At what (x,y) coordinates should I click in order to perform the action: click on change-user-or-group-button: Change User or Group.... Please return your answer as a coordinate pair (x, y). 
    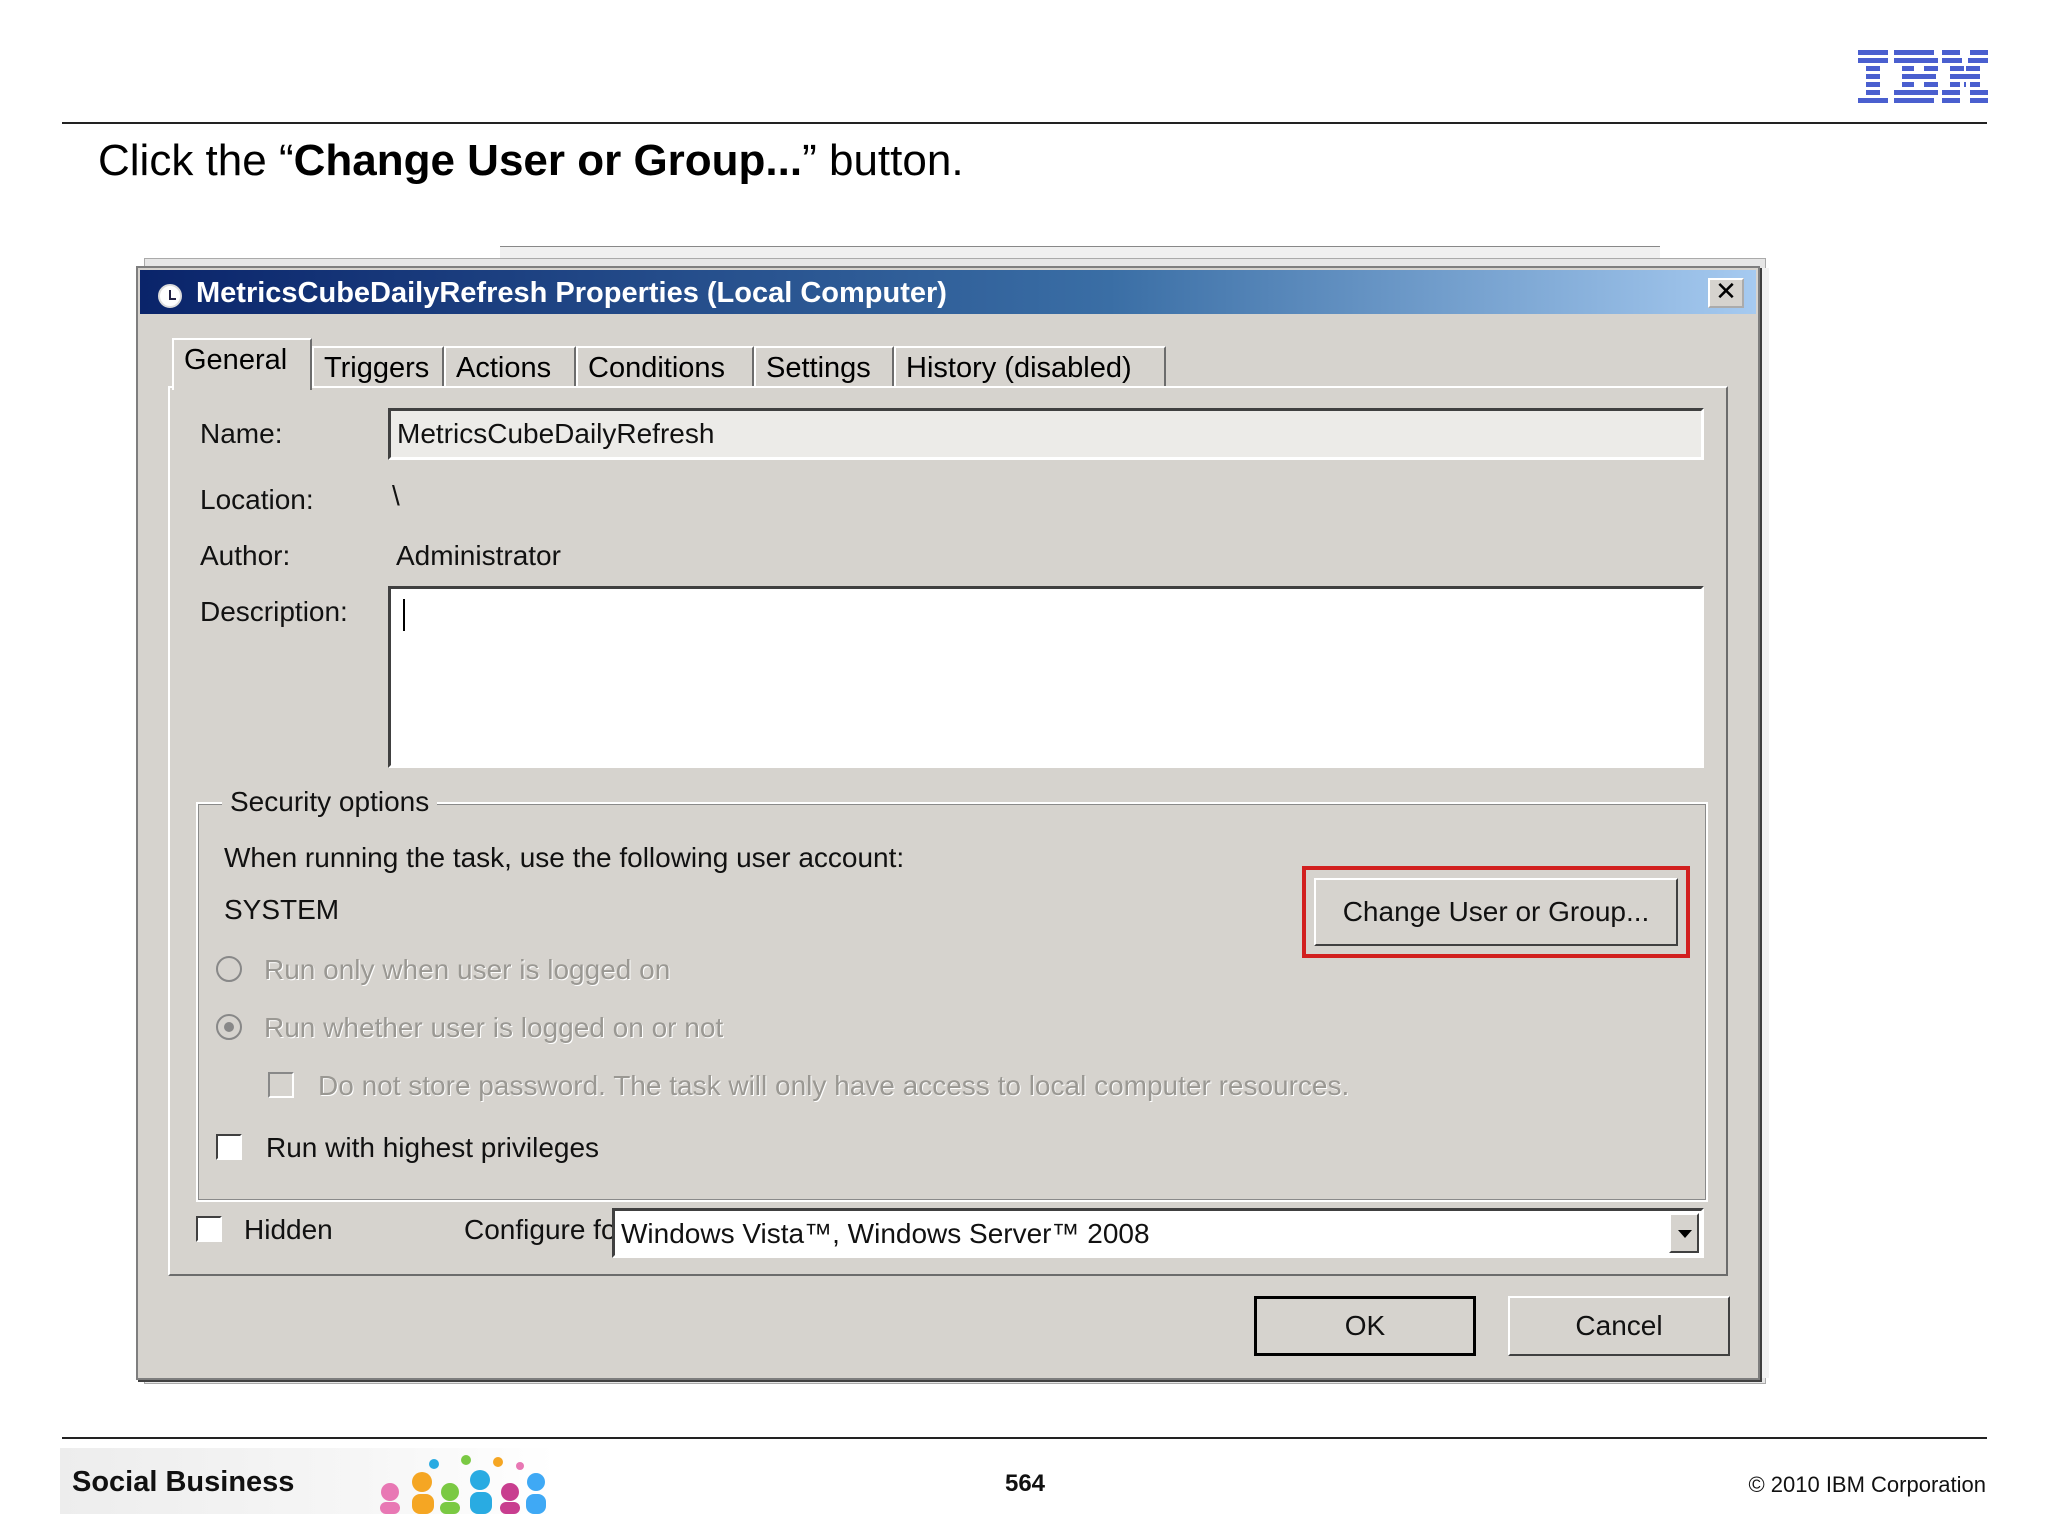
    Looking at the image, I should click on (1496, 912).